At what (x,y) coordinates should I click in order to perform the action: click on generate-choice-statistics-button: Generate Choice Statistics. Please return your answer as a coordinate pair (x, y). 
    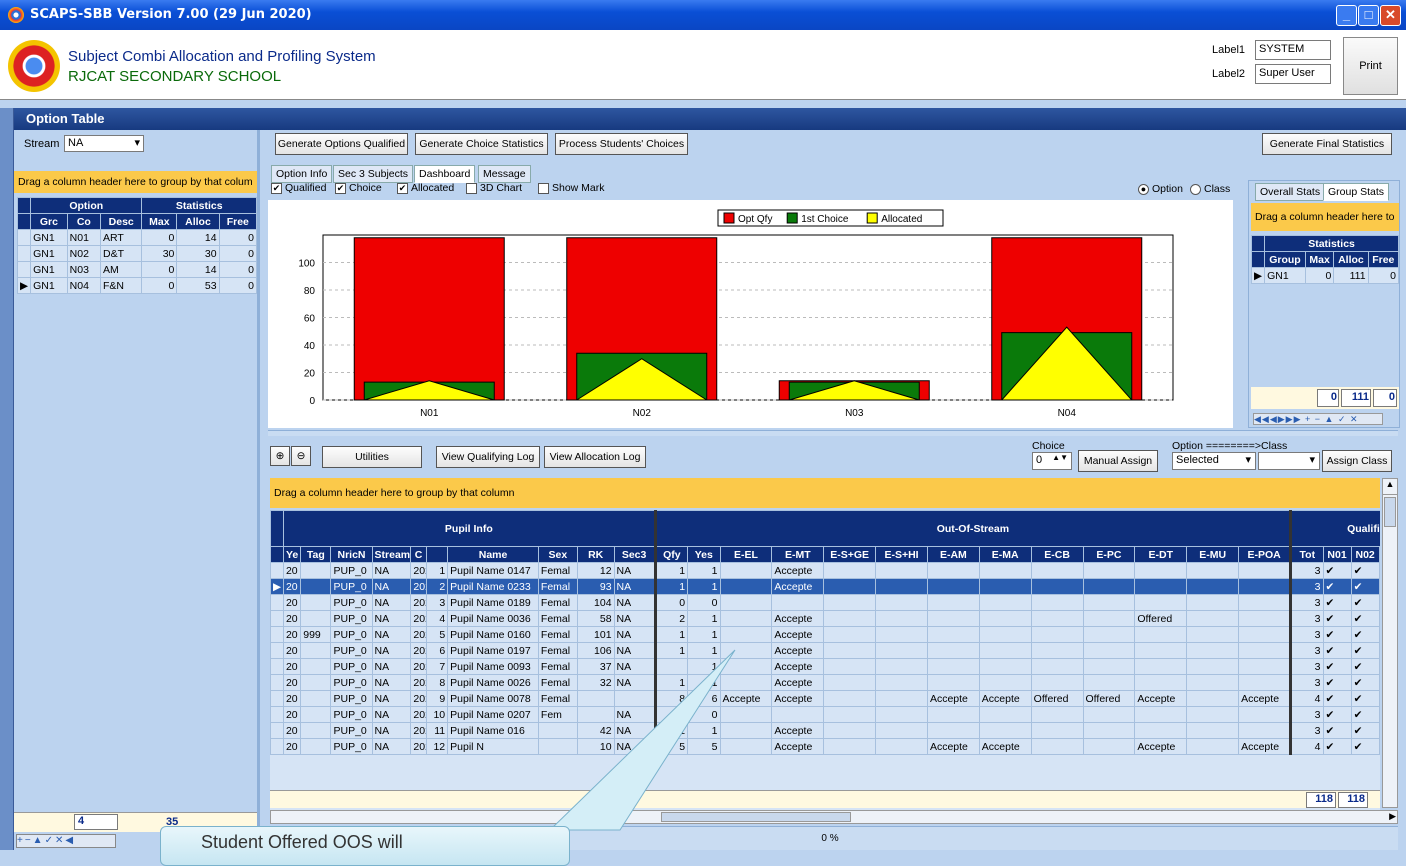
    Looking at the image, I should click on (481, 144).